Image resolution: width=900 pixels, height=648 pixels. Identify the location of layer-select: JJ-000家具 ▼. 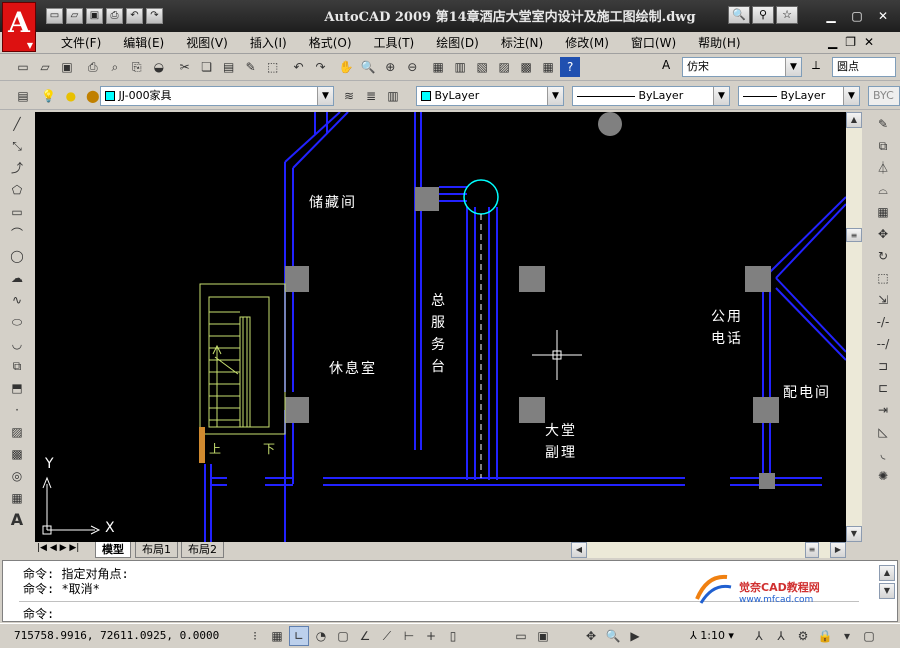
(217, 96).